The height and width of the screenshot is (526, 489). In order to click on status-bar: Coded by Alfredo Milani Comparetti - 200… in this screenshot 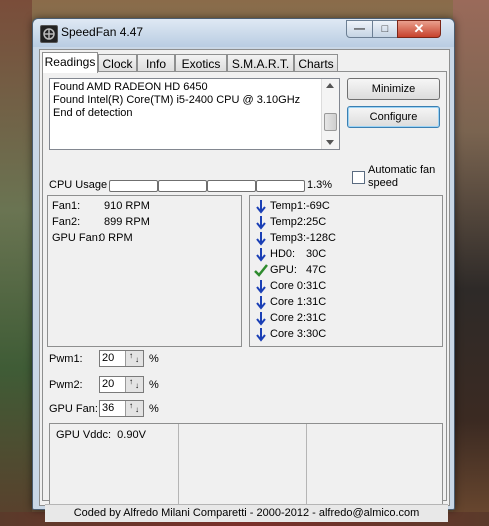, I will do `click(246, 513)`.